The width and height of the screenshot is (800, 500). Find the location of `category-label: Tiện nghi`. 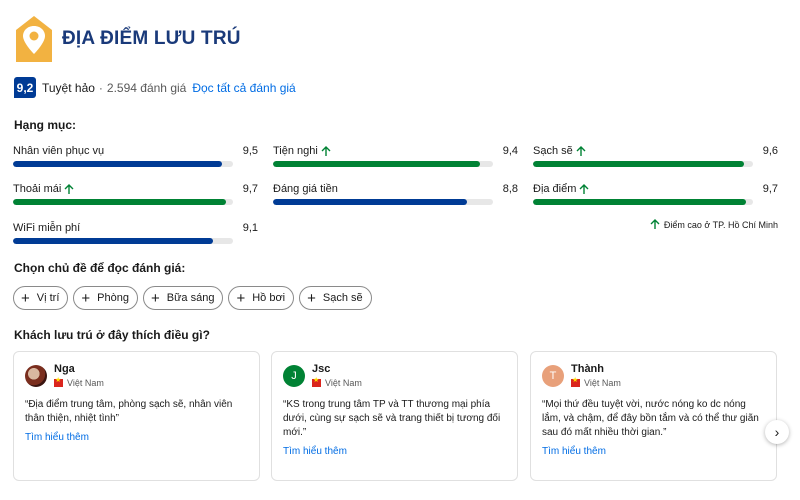

category-label: Tiện nghi is located at coordinates (295, 151).